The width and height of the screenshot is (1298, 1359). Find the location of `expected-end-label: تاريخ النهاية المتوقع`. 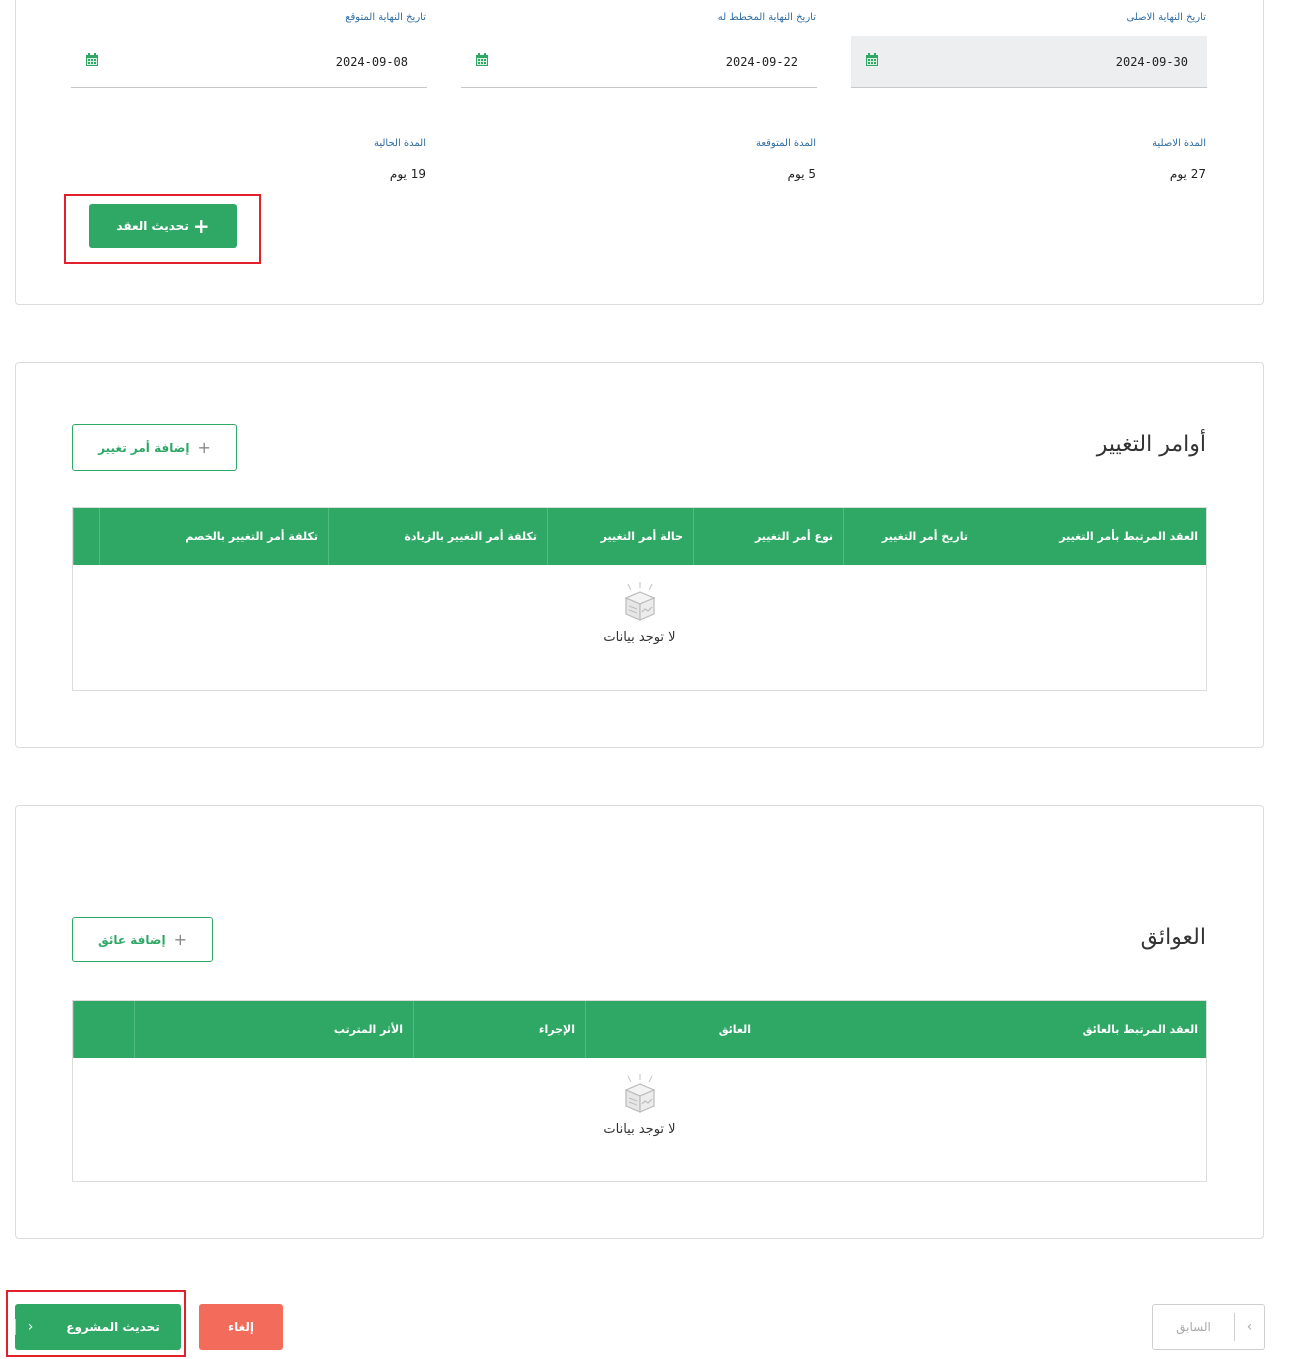

expected-end-label: تاريخ النهاية المتوقع is located at coordinates (385, 17).